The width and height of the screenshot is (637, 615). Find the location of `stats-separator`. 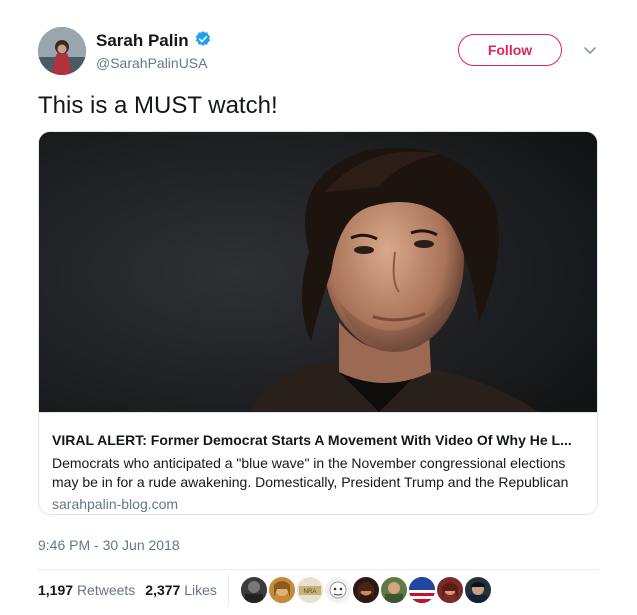

stats-separator is located at coordinates (228, 590).